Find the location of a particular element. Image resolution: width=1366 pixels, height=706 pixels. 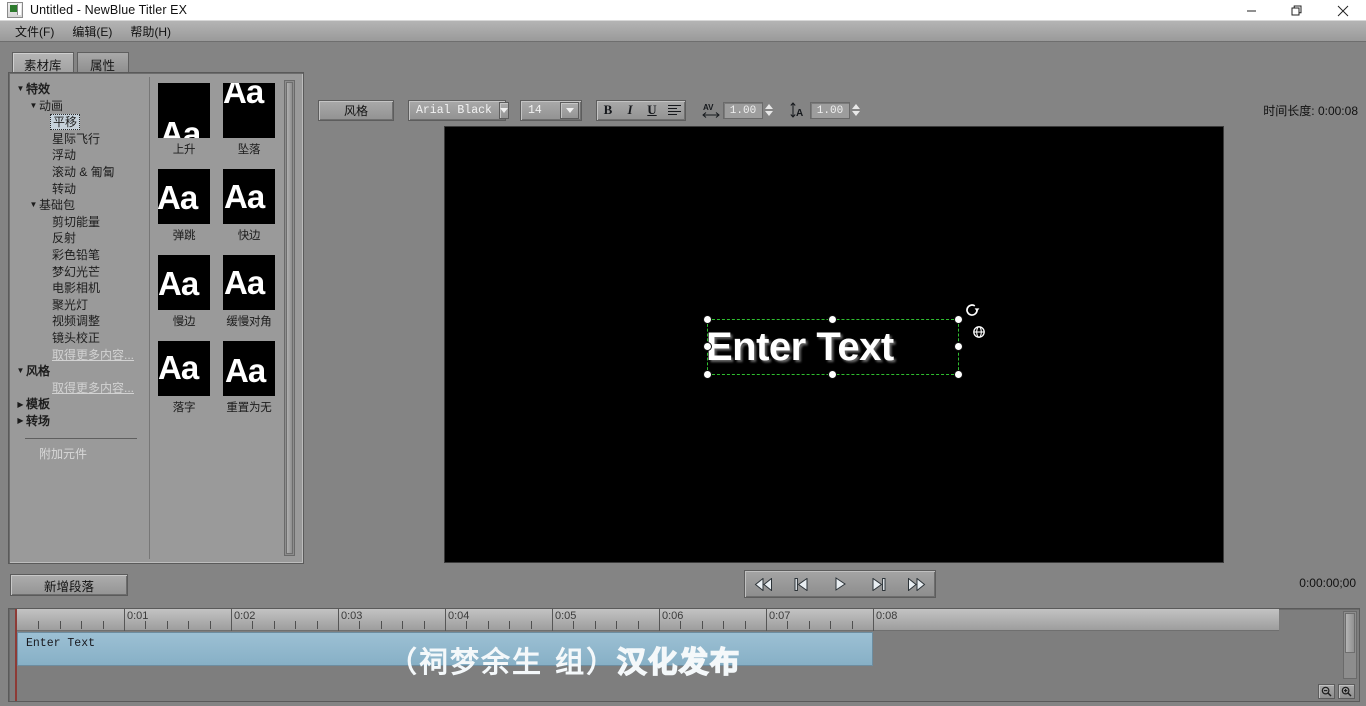

tree-item-0: ▼ 特效 is located at coordinates (79, 89).